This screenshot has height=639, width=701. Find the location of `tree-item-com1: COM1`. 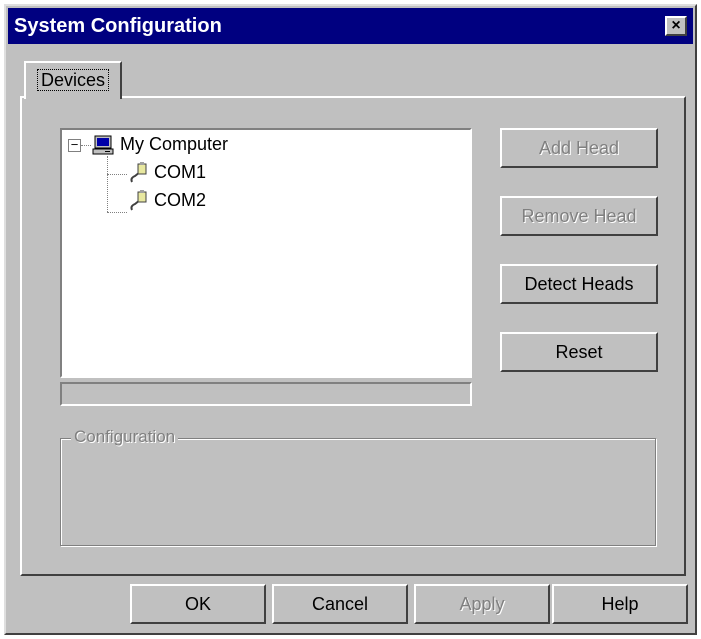

tree-item-com1: COM1 is located at coordinates (212, 172).